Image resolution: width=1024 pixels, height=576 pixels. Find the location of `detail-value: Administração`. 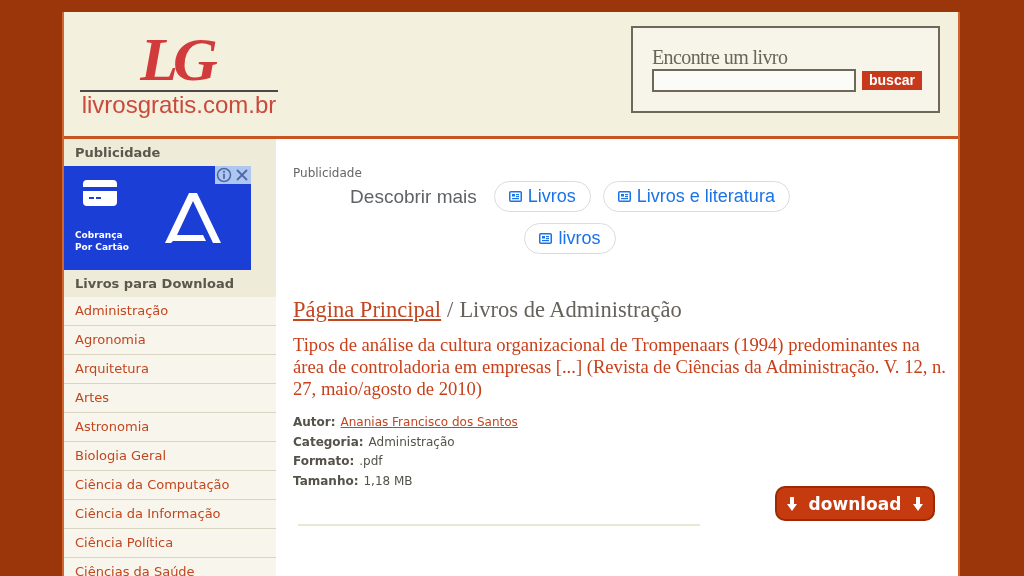

detail-value: Administração is located at coordinates (411, 442).